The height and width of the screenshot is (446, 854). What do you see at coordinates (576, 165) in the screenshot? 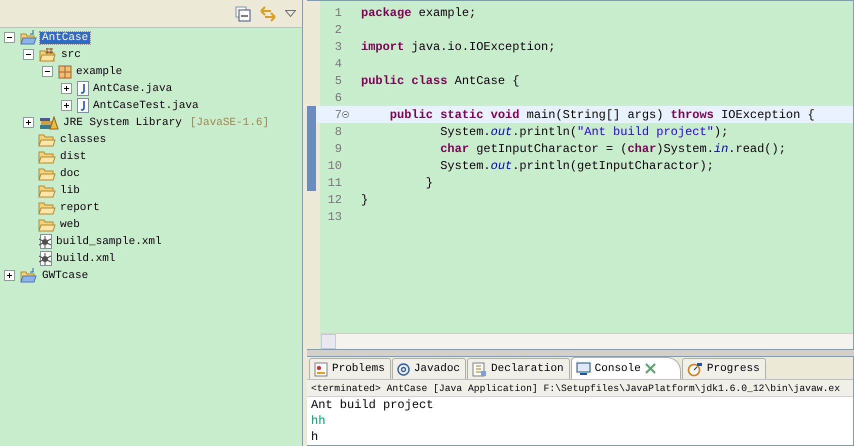
I see `code-line: System.out.println(getInputCharactor);` at bounding box center [576, 165].